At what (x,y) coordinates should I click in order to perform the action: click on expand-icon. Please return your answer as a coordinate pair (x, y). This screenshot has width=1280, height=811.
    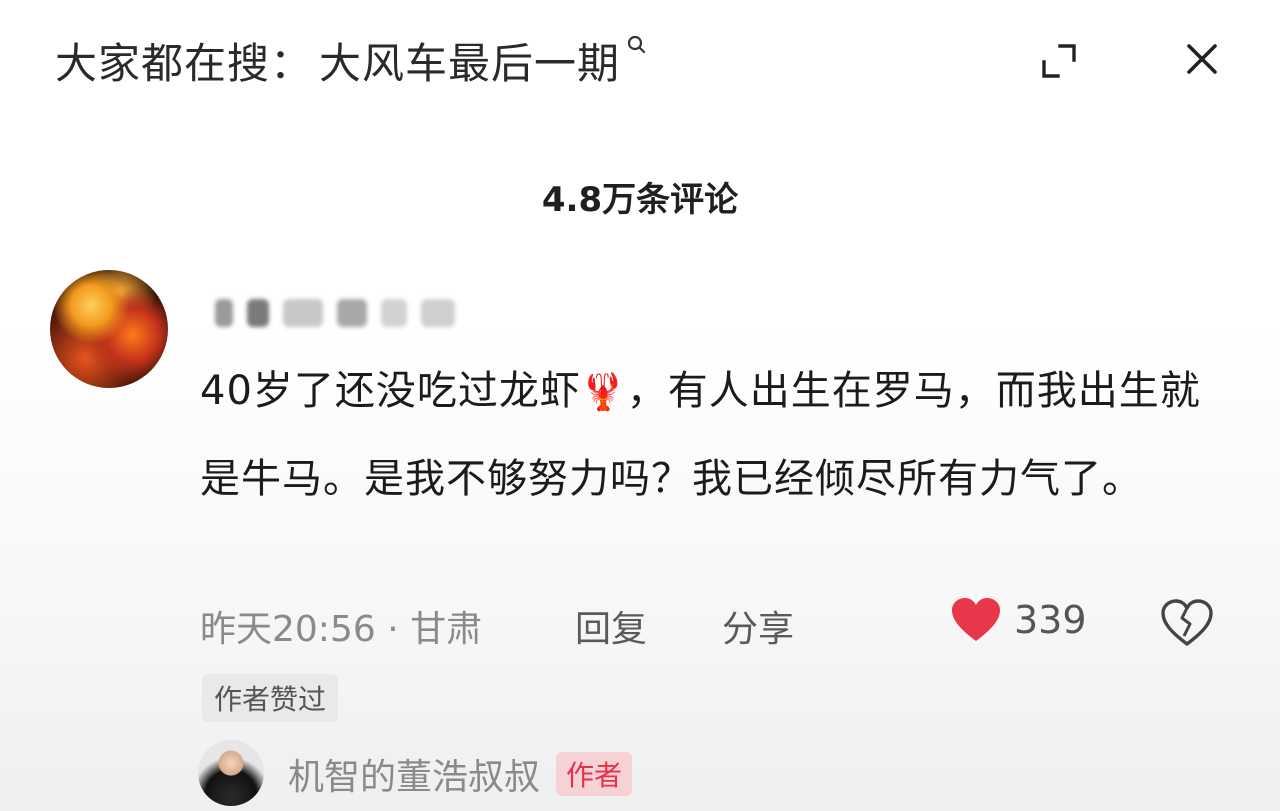
    Looking at the image, I should click on (1059, 61).